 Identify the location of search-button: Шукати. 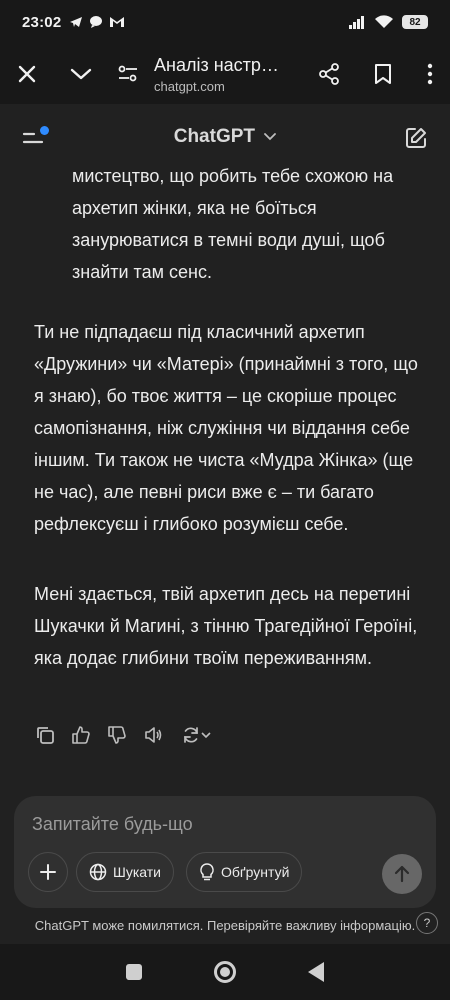
(125, 872).